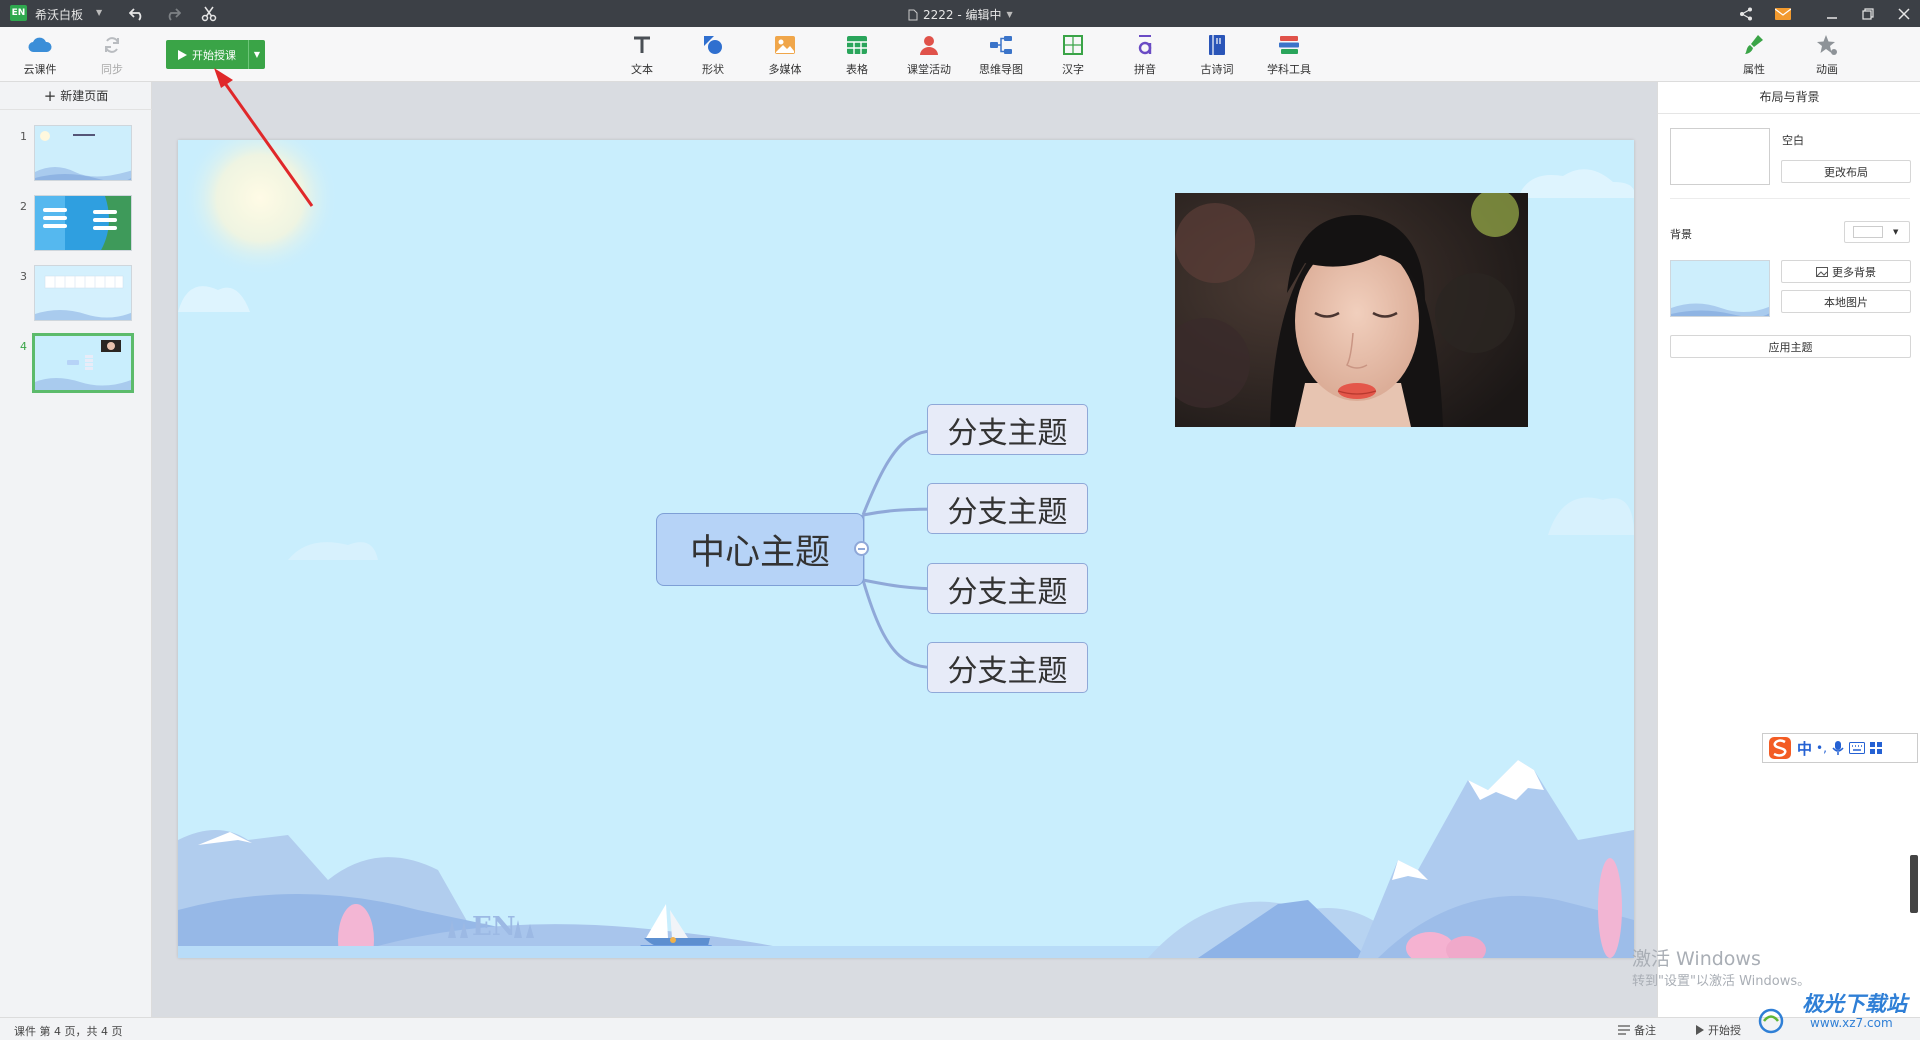 The width and height of the screenshot is (1920, 1040). I want to click on notes-label: 备注, so click(1645, 1030).